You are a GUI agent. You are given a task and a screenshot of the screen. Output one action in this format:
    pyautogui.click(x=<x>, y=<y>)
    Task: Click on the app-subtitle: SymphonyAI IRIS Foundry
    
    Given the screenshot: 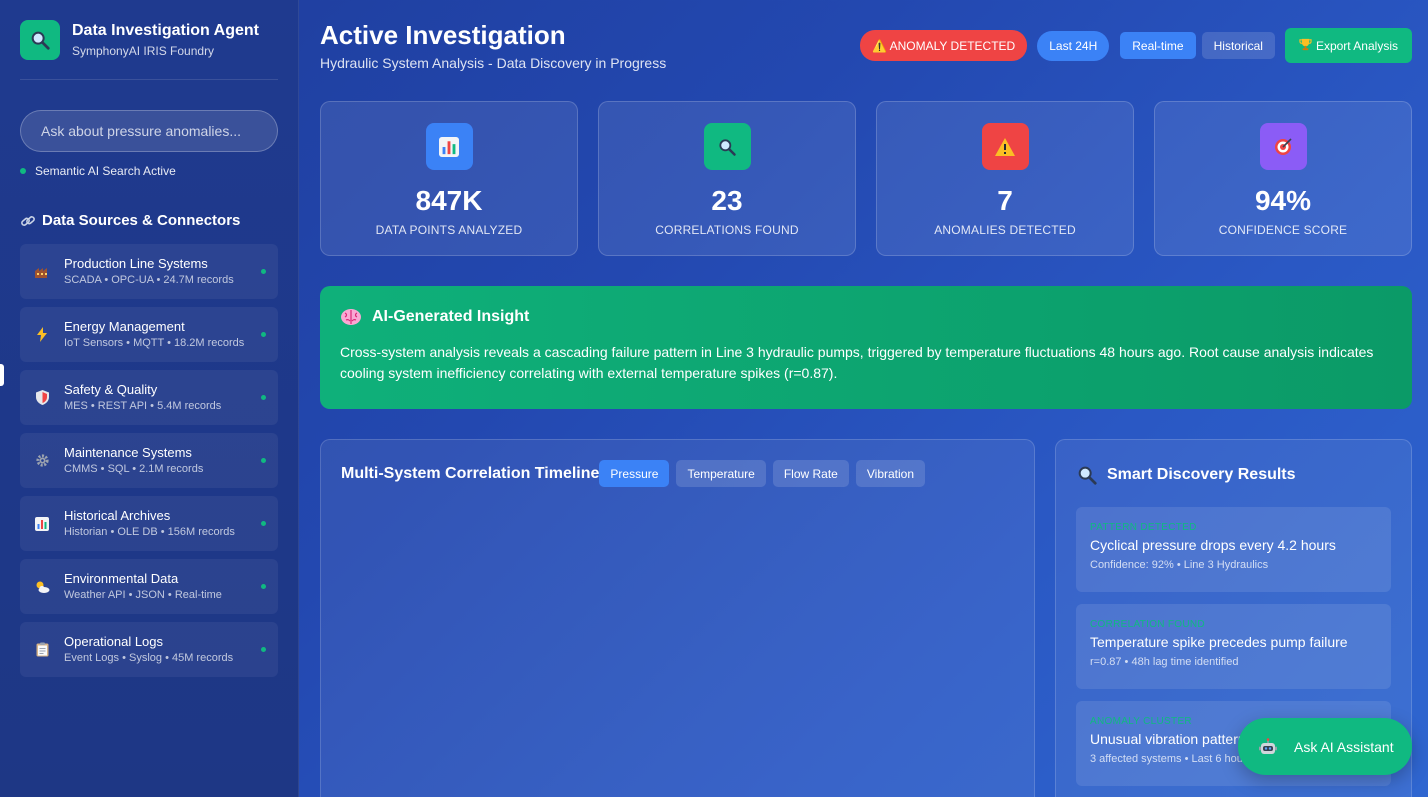 What is the action you would take?
    pyautogui.click(x=143, y=50)
    